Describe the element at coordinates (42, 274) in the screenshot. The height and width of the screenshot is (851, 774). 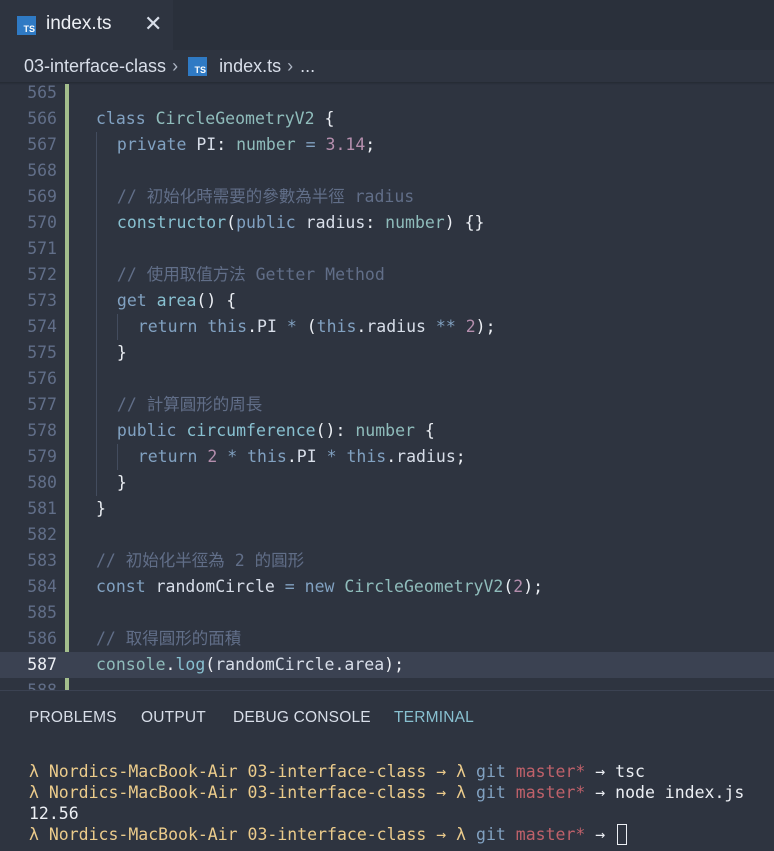
I see `line-number: 572` at that location.